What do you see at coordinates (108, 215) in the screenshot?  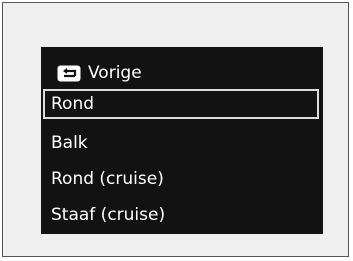 I see `menu-item-label: Staaf (cruise)` at bounding box center [108, 215].